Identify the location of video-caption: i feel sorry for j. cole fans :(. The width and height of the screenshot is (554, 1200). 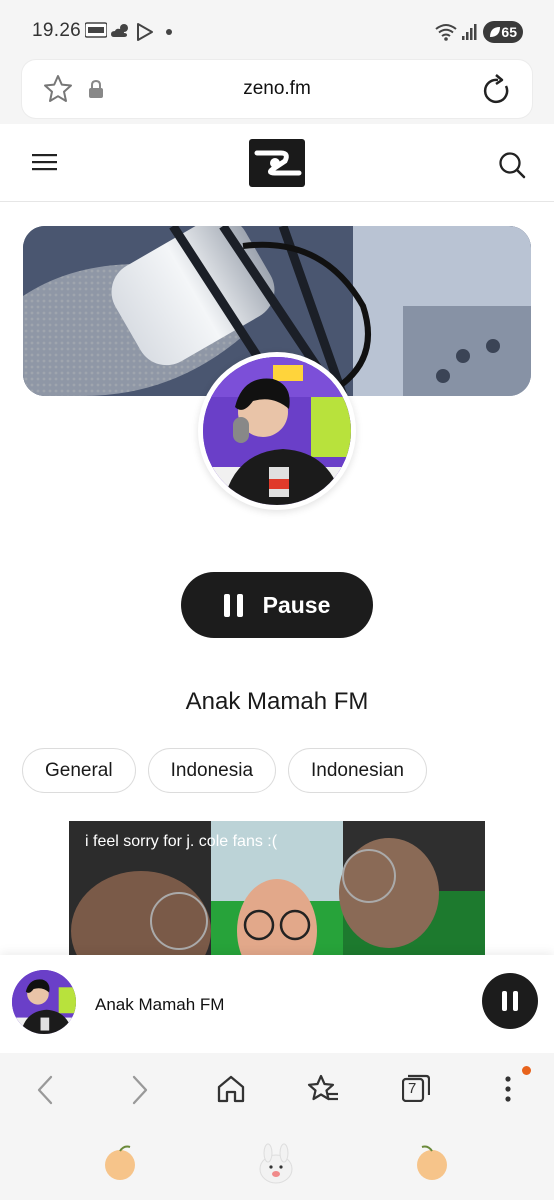
(181, 841).